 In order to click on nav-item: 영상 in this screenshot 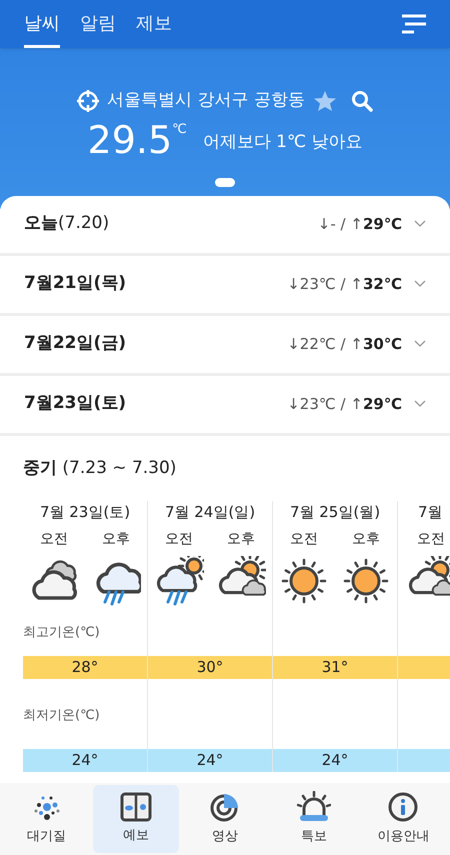, I will do `click(225, 819)`.